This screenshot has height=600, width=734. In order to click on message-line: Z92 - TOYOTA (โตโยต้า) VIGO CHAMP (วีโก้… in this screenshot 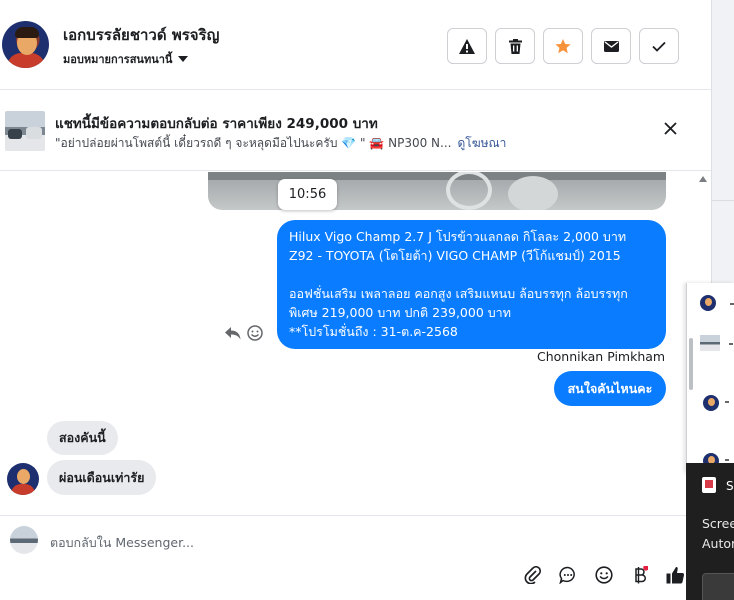, I will do `click(455, 255)`.